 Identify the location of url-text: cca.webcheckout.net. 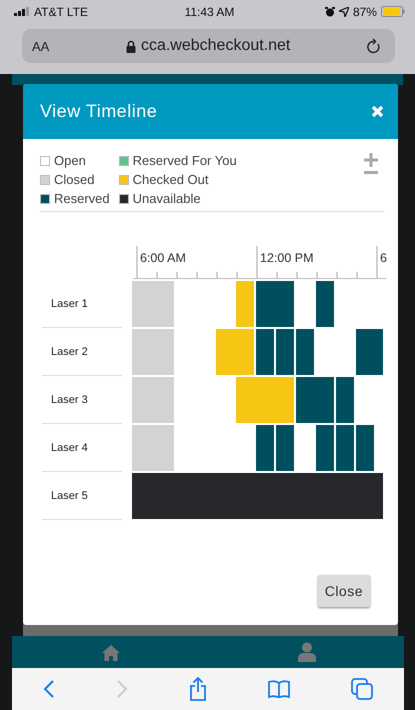
(215, 46).